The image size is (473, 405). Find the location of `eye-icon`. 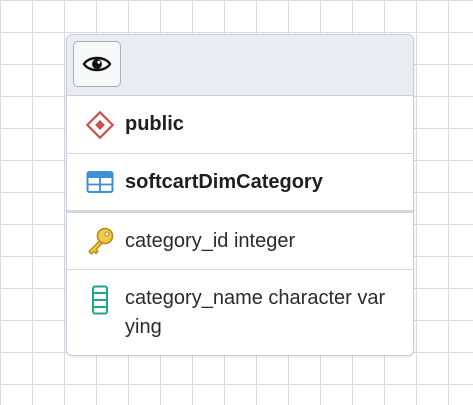

eye-icon is located at coordinates (97, 64).